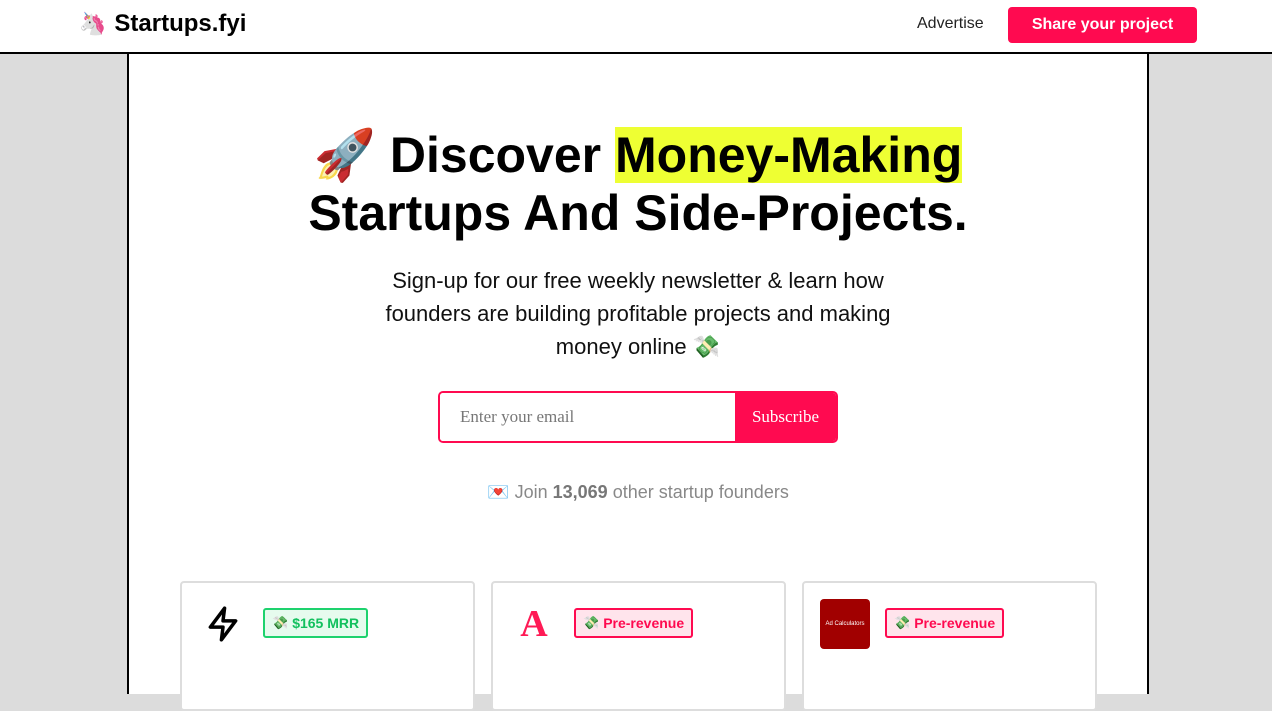 The image size is (1272, 711). What do you see at coordinates (223, 624) in the screenshot?
I see `lightning-icon` at bounding box center [223, 624].